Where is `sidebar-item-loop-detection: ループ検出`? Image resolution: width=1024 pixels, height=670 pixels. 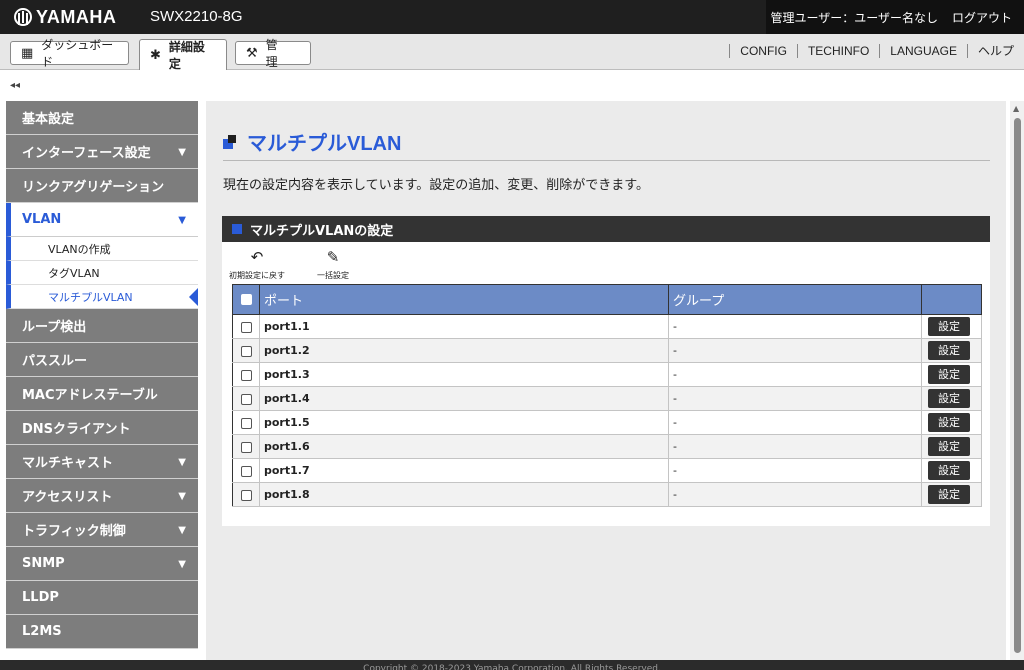 sidebar-item-loop-detection: ループ検出 is located at coordinates (102, 326).